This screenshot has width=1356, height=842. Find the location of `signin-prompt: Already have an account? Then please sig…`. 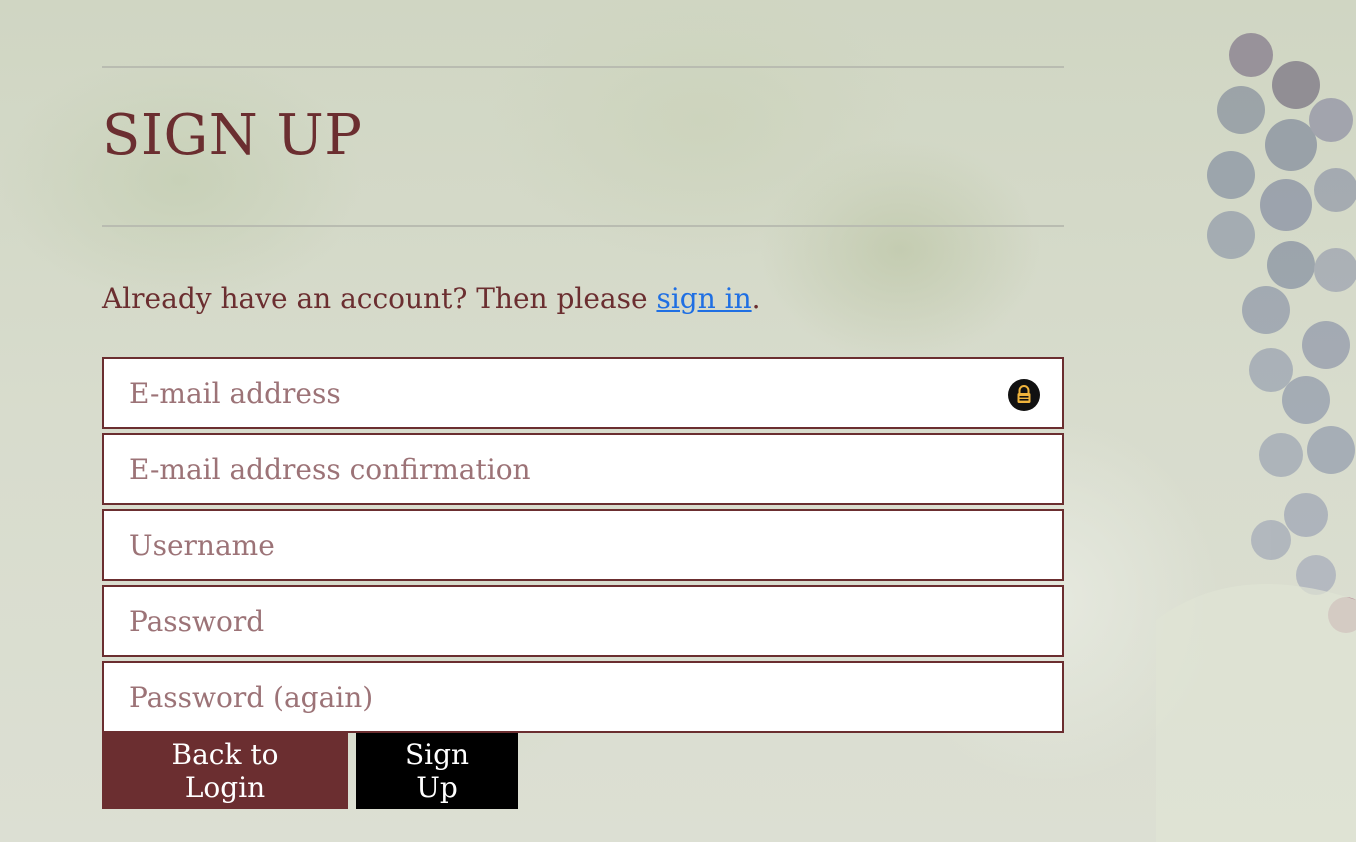

signin-prompt: Already have an account? Then please sig… is located at coordinates (583, 299).